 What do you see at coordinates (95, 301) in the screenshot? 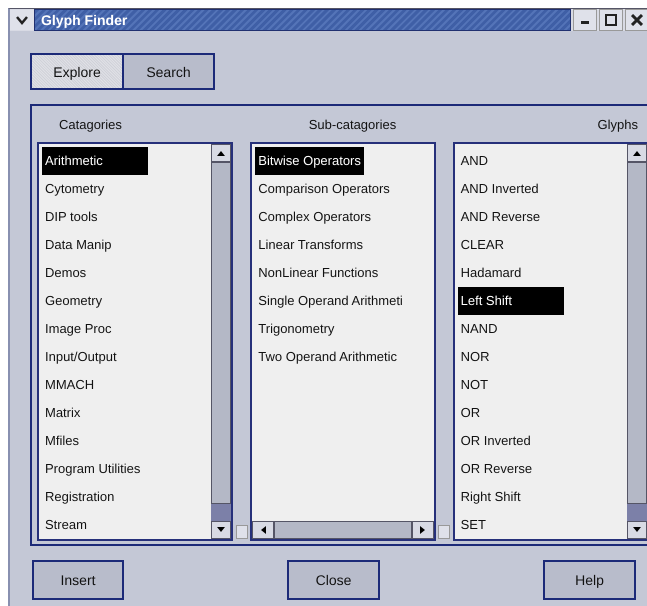
I see `list-item: Geometry` at bounding box center [95, 301].